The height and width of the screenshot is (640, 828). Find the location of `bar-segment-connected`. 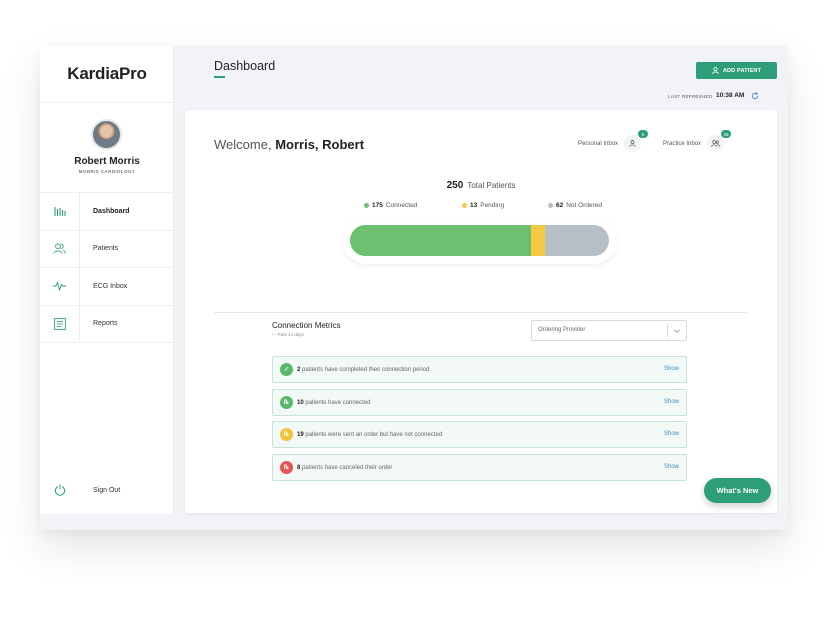

bar-segment-connected is located at coordinates (441, 240).